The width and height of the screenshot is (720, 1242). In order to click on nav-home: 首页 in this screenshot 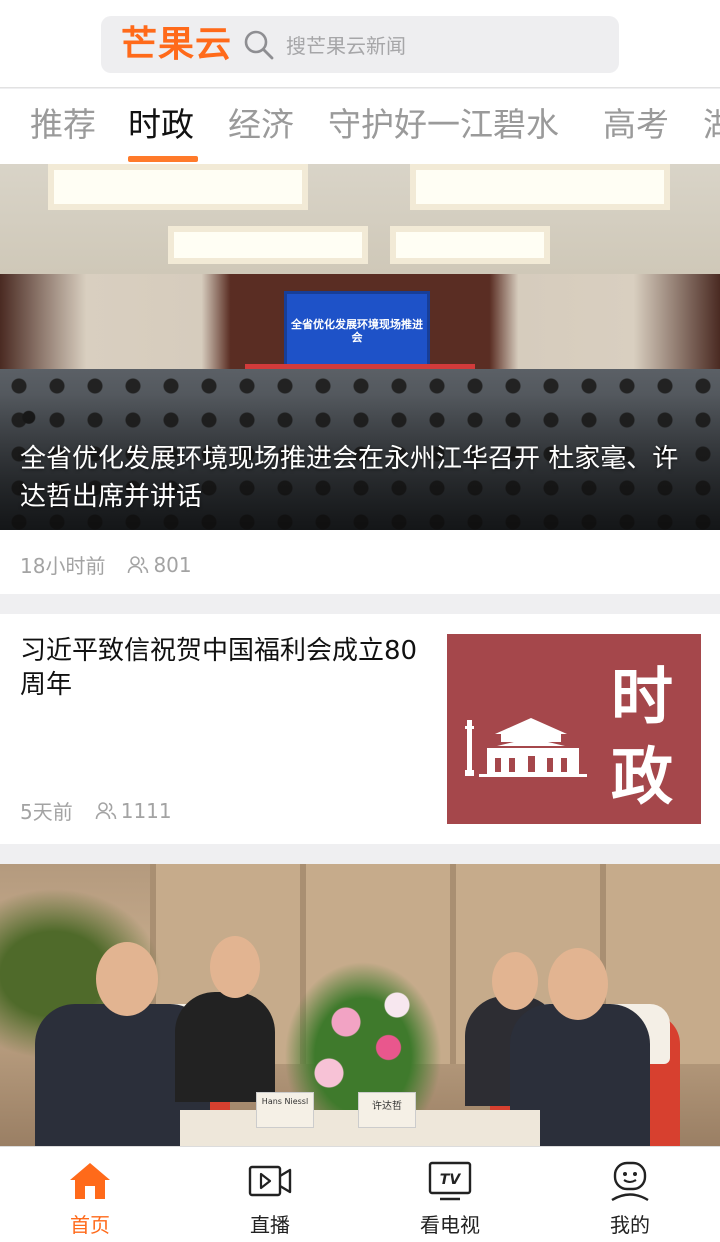, I will do `click(90, 1194)`.